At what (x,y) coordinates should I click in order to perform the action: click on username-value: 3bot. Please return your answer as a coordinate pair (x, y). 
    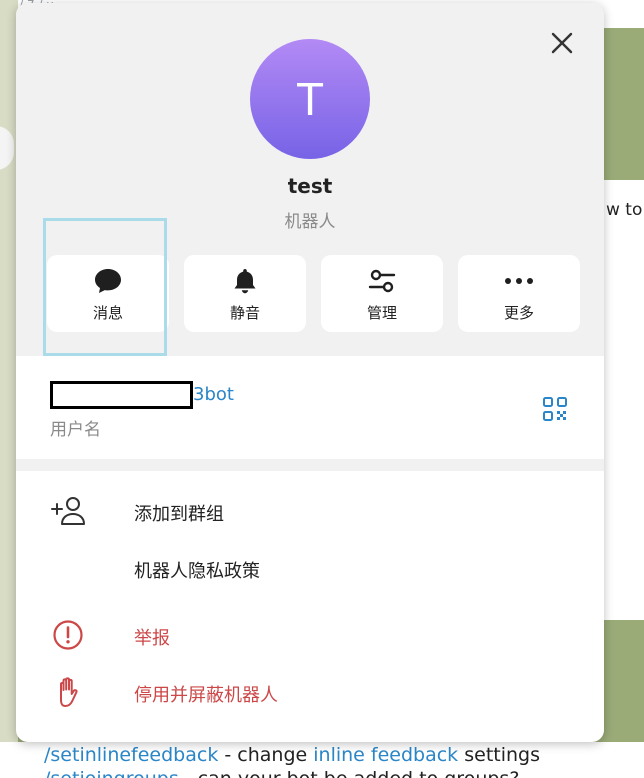
    Looking at the image, I should click on (213, 394).